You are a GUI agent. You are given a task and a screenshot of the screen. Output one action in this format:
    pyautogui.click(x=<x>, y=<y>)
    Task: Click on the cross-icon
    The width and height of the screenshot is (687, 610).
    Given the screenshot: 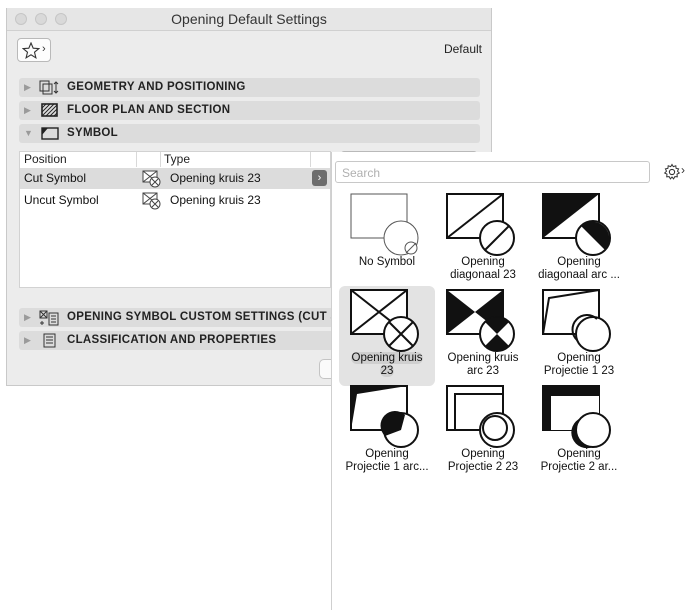 What is the action you would take?
    pyautogui.click(x=384, y=320)
    